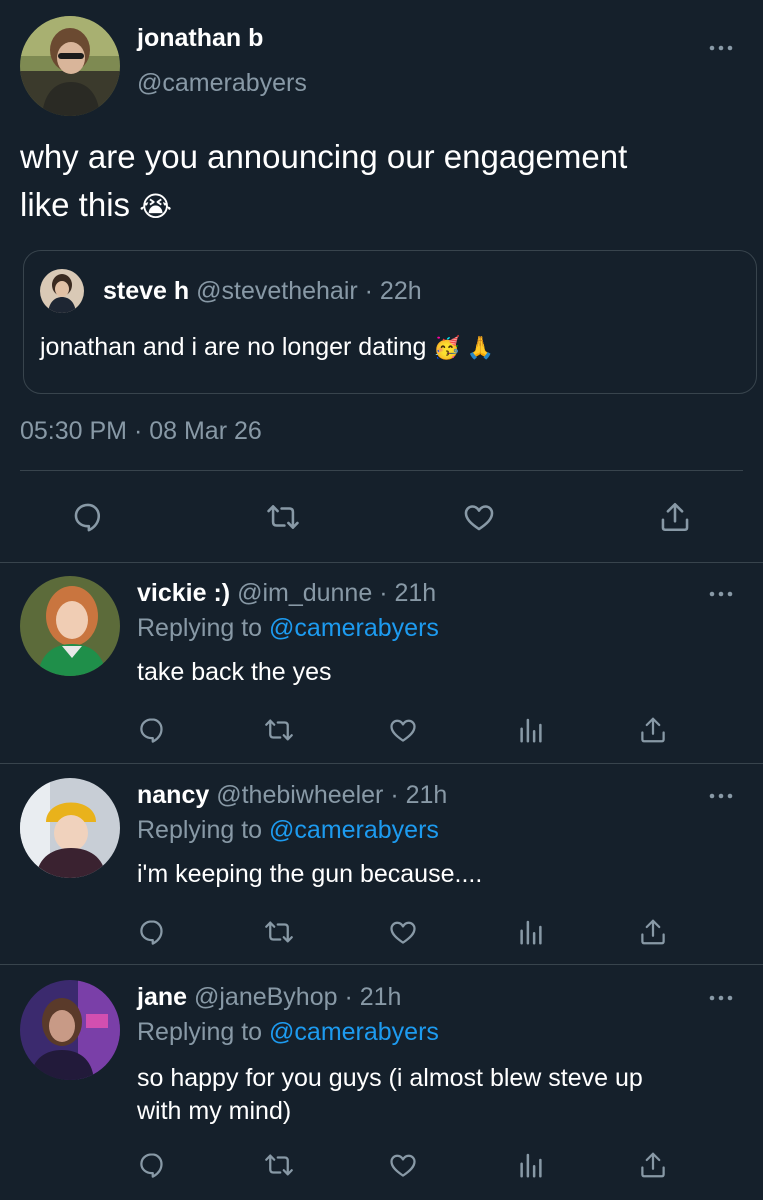 This screenshot has height=1200, width=763. I want to click on quoted-time: · 22h, so click(393, 291).